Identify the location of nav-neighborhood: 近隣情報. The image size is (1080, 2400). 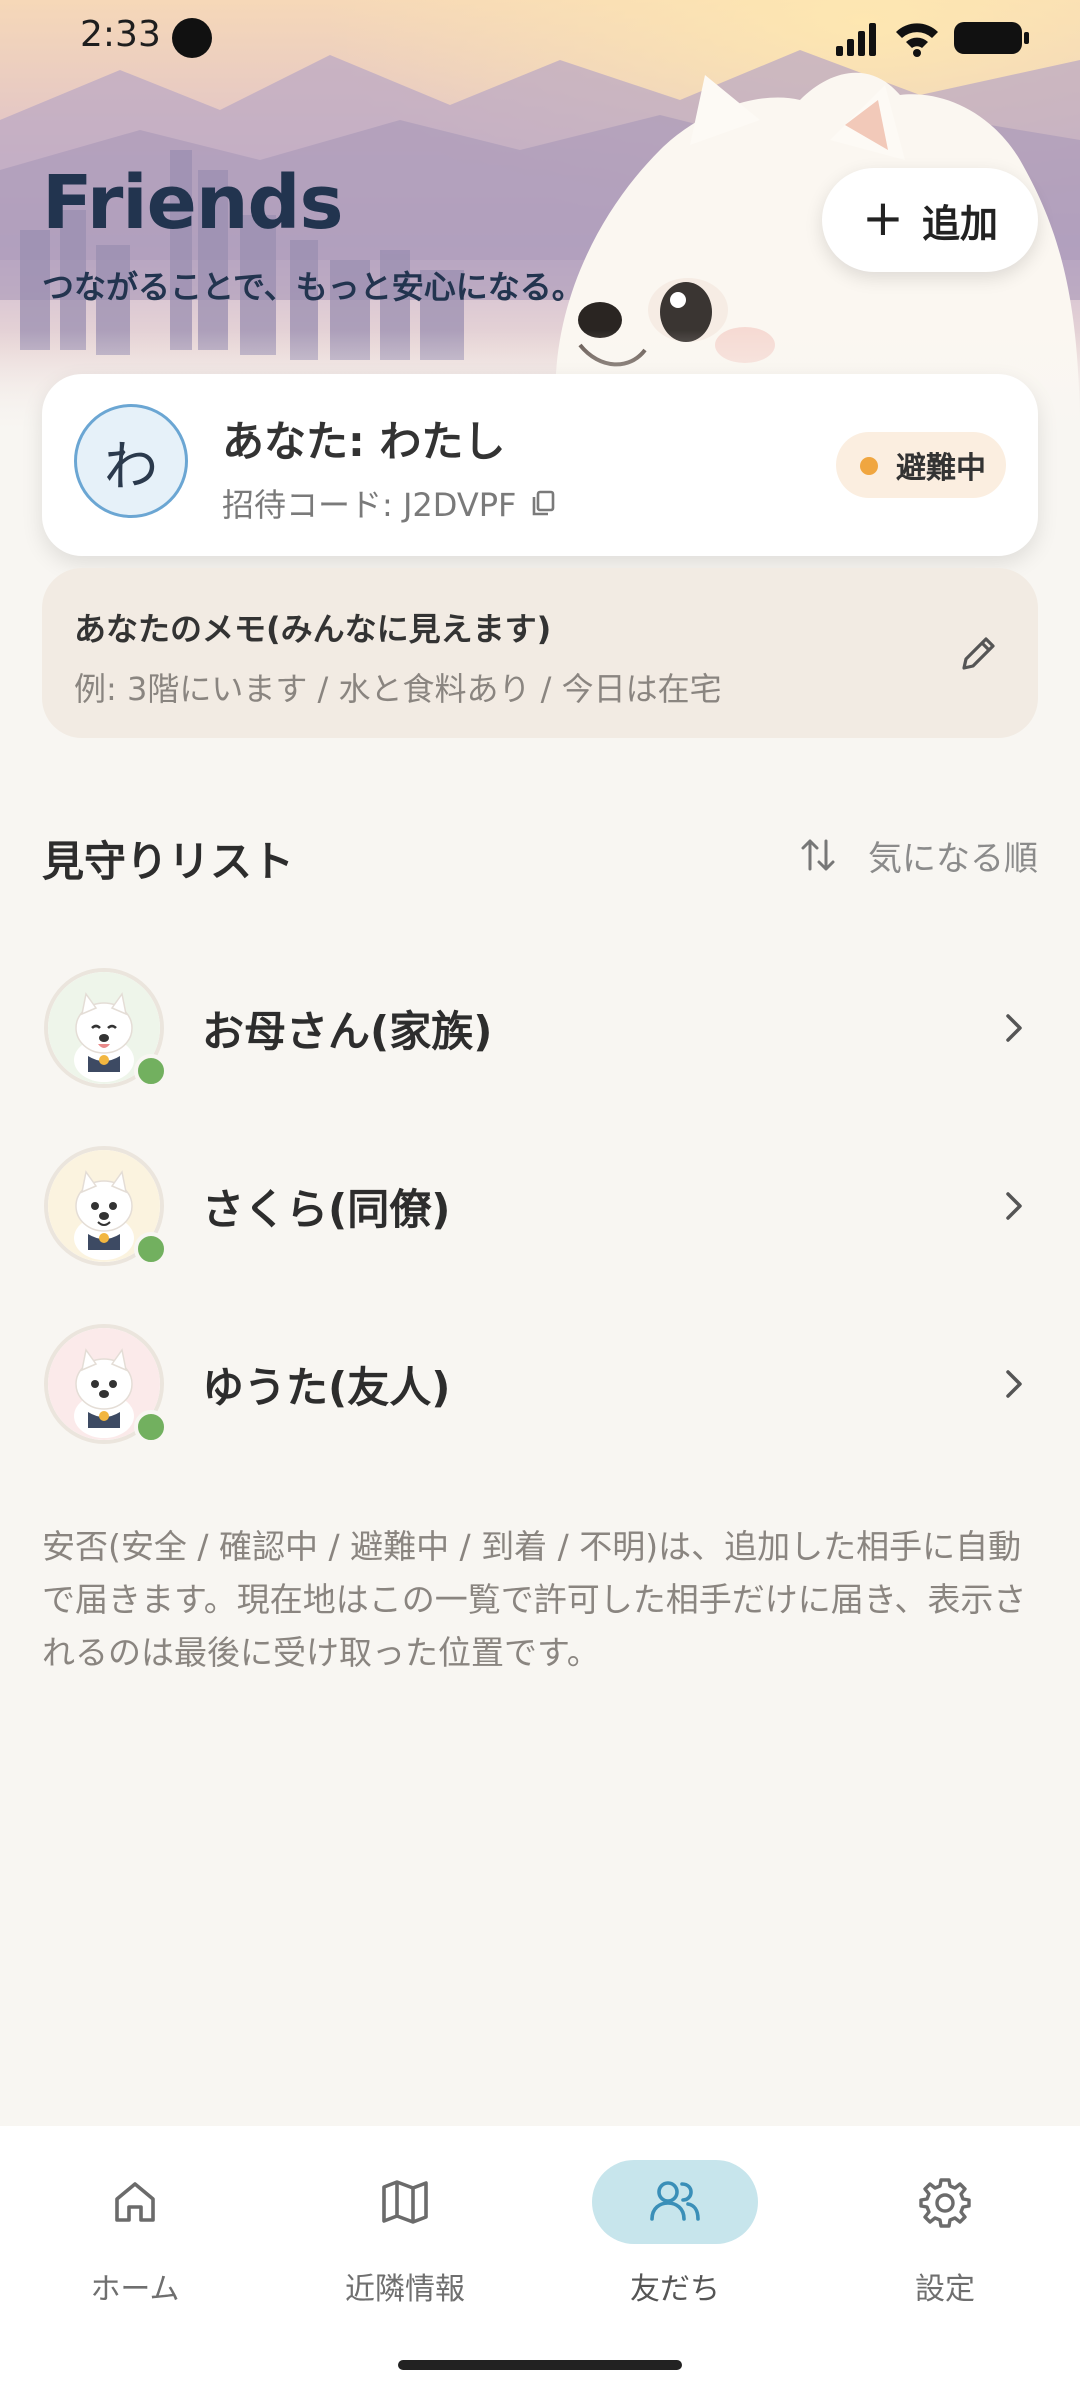
(405, 2235).